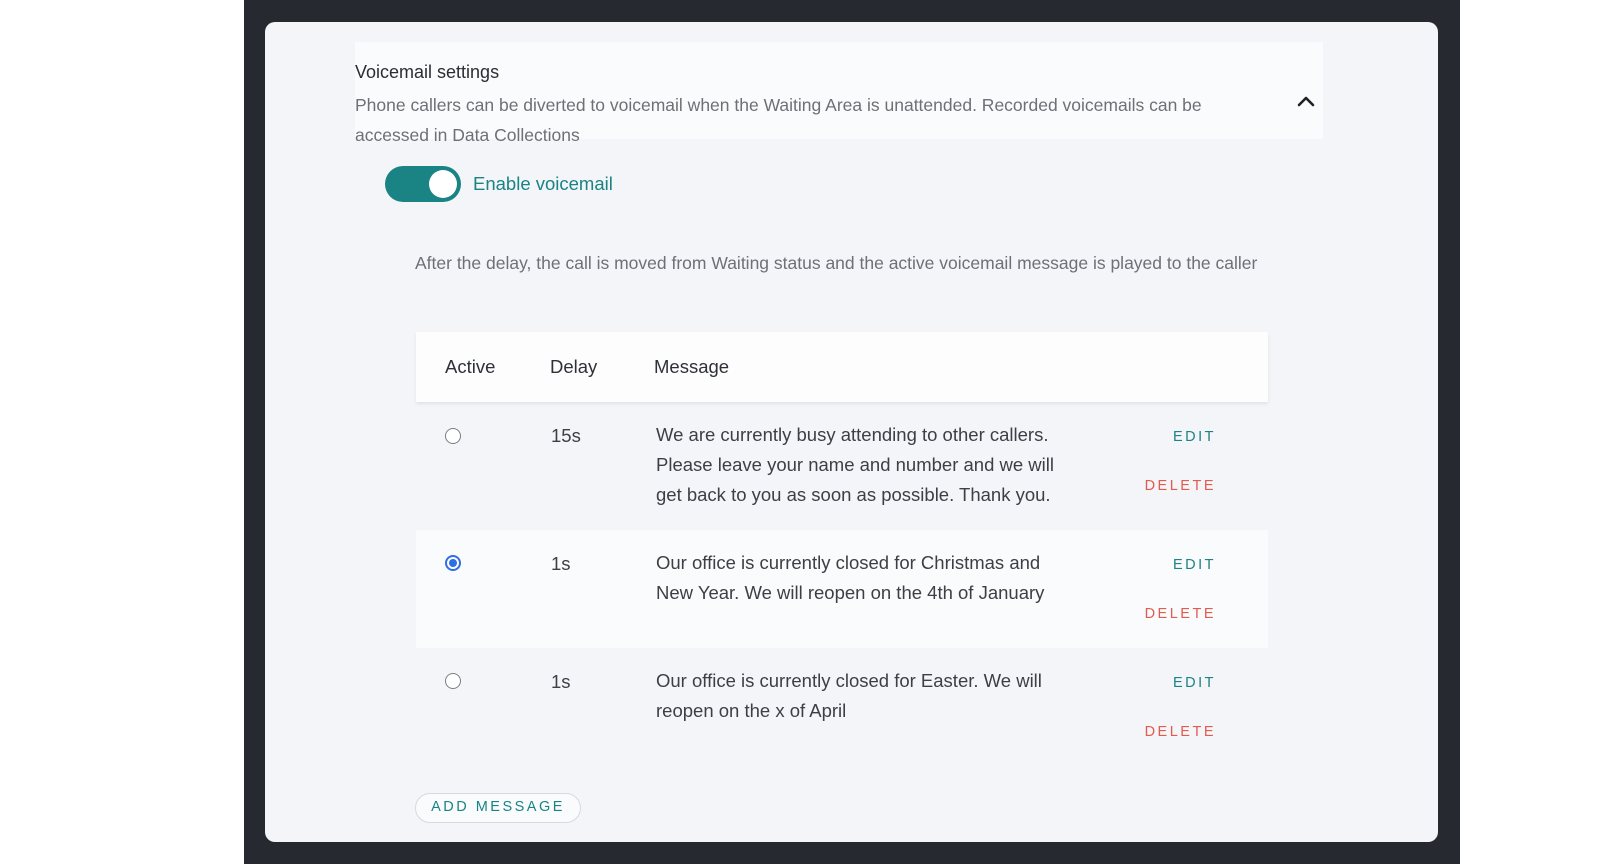 The image size is (1600, 864). Describe the element at coordinates (574, 366) in the screenshot. I see `column-header-delay: Delay` at that location.